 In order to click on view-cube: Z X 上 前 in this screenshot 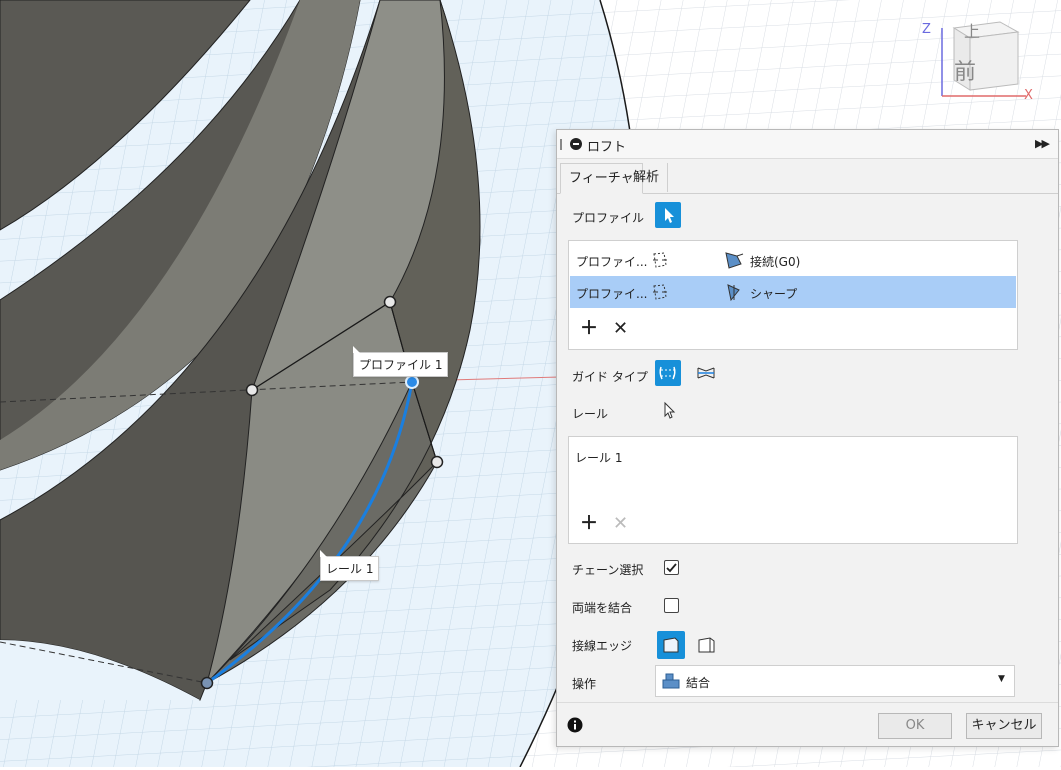, I will do `click(978, 60)`.